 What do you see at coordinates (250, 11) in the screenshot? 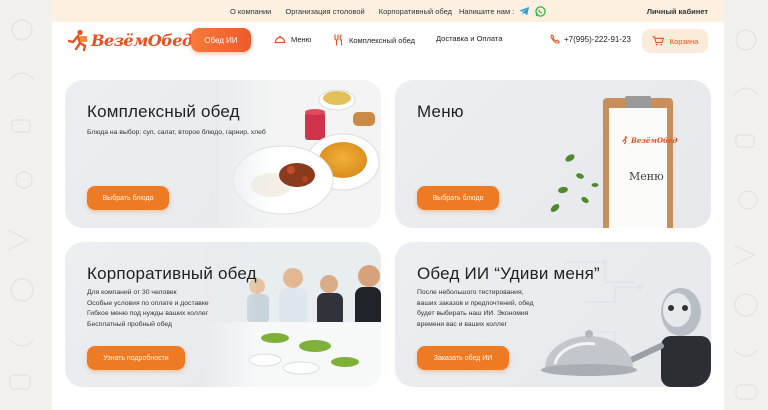
I see `top-link-about: О компании` at bounding box center [250, 11].